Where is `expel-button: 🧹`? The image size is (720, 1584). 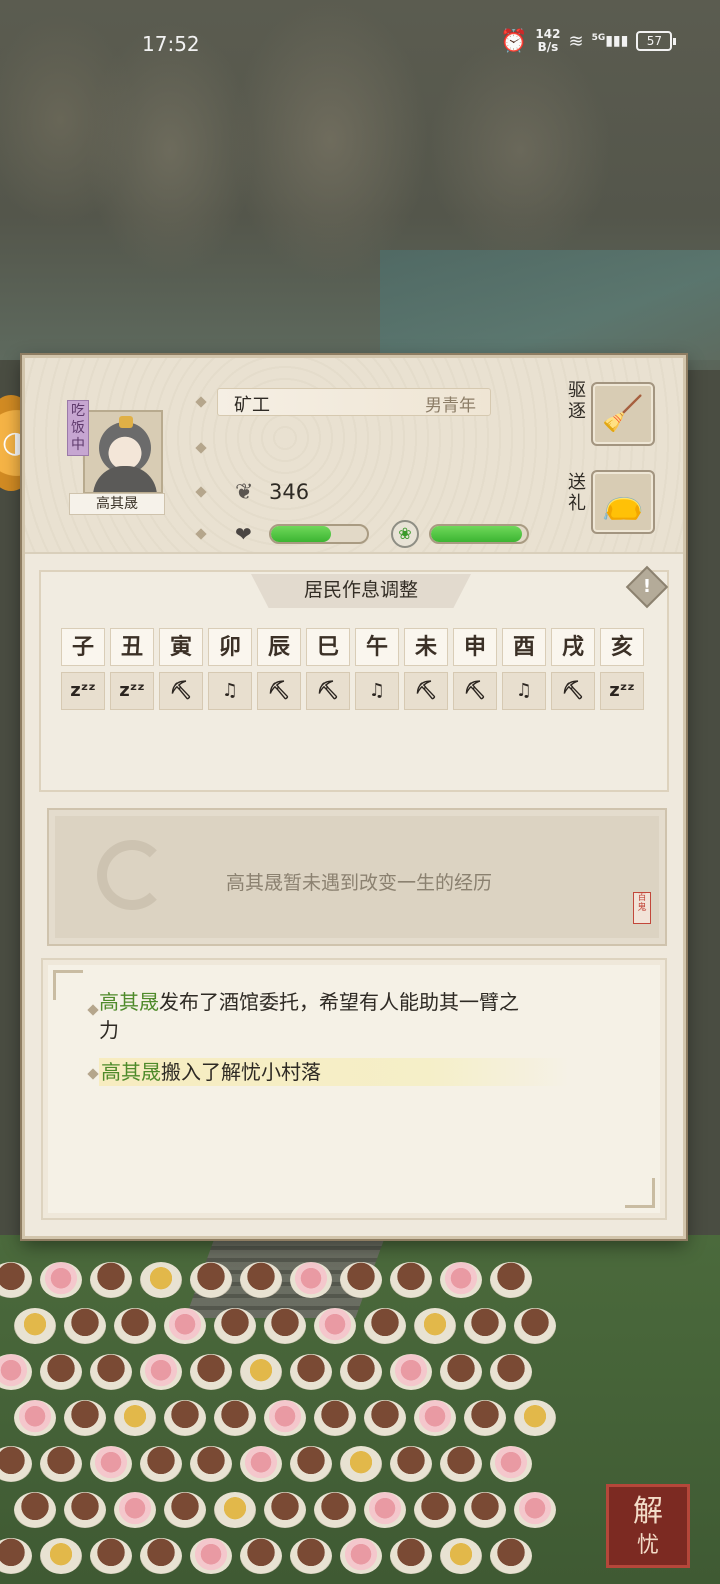 expel-button: 🧹 is located at coordinates (623, 414).